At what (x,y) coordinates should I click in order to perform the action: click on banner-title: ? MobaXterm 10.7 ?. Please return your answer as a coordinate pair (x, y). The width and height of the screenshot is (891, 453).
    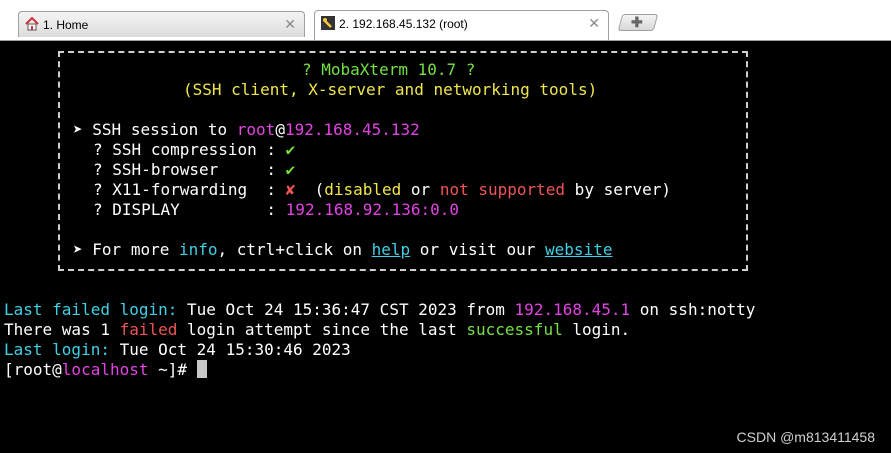
    Looking at the image, I should click on (389, 69).